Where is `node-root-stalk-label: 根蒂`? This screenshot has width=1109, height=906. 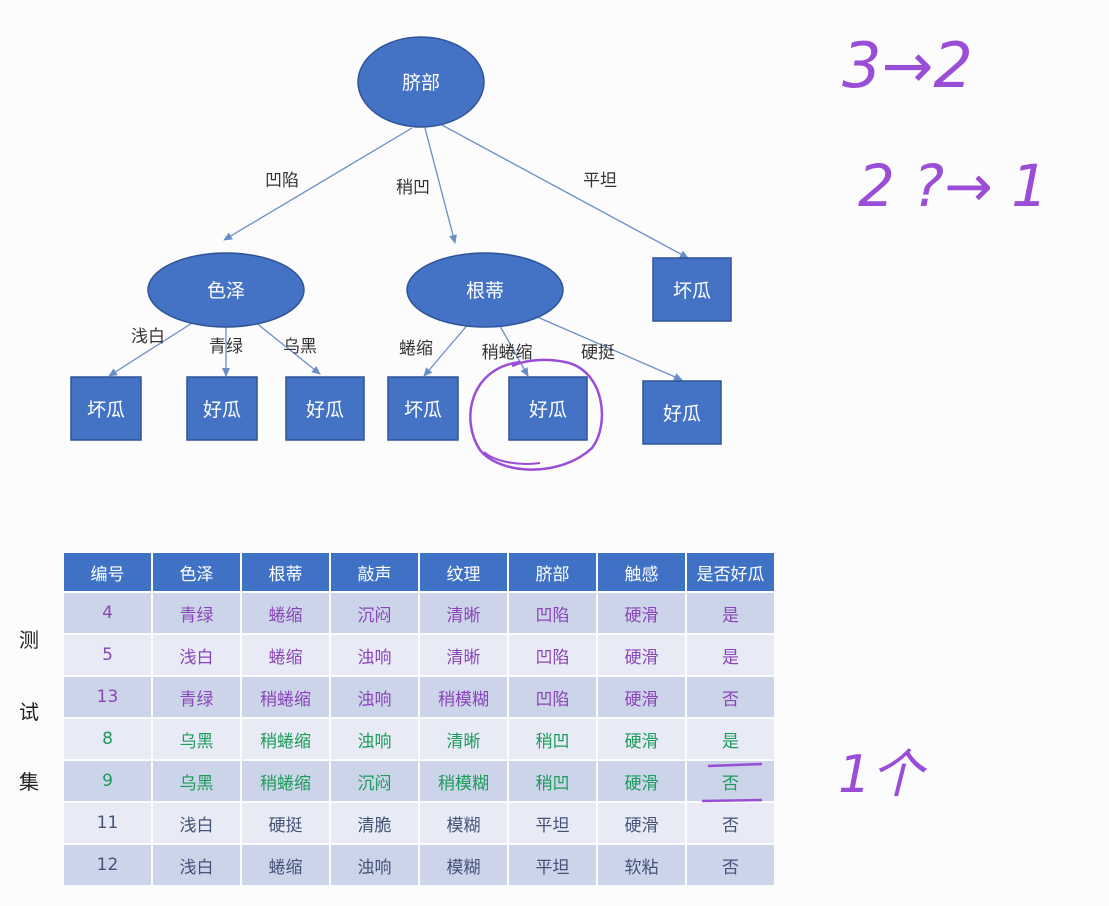
node-root-stalk-label: 根蒂 is located at coordinates (485, 291).